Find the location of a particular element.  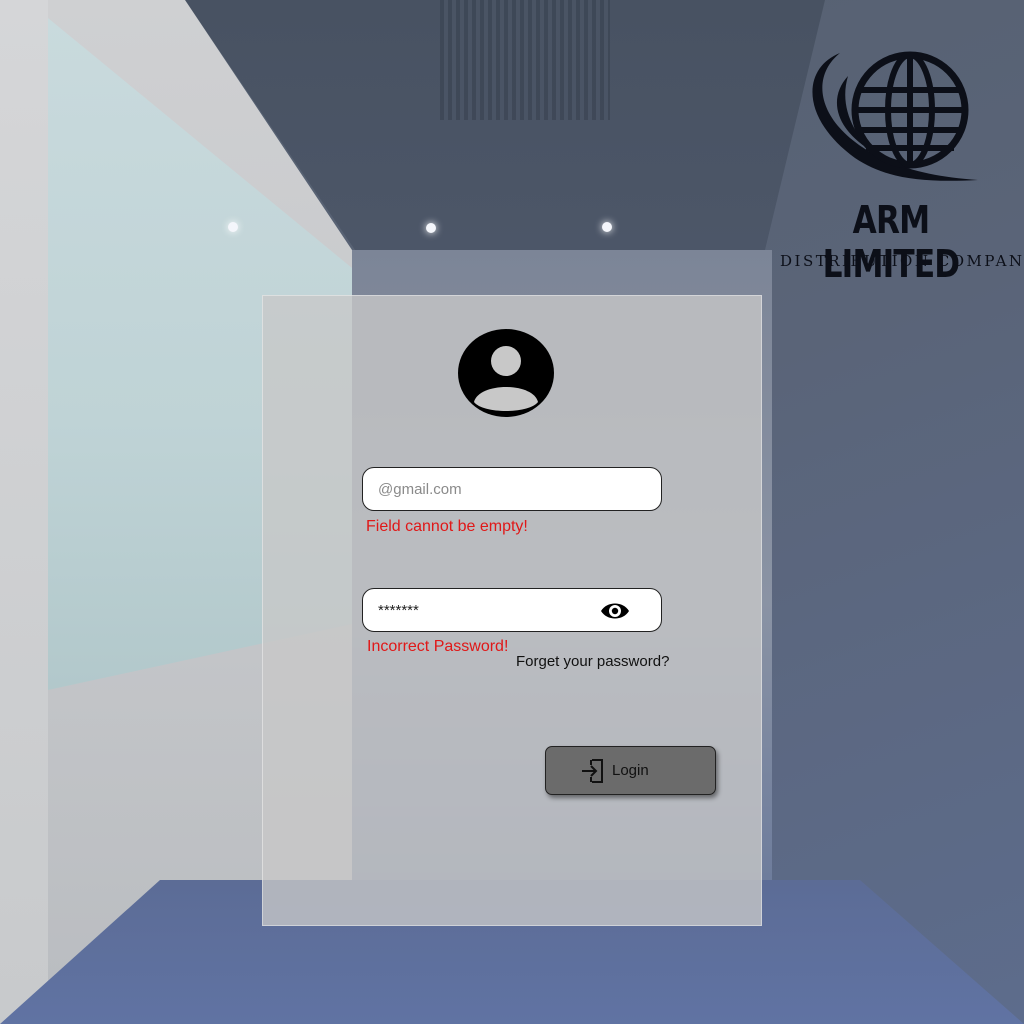

left-wall-panel is located at coordinates (24, 512).